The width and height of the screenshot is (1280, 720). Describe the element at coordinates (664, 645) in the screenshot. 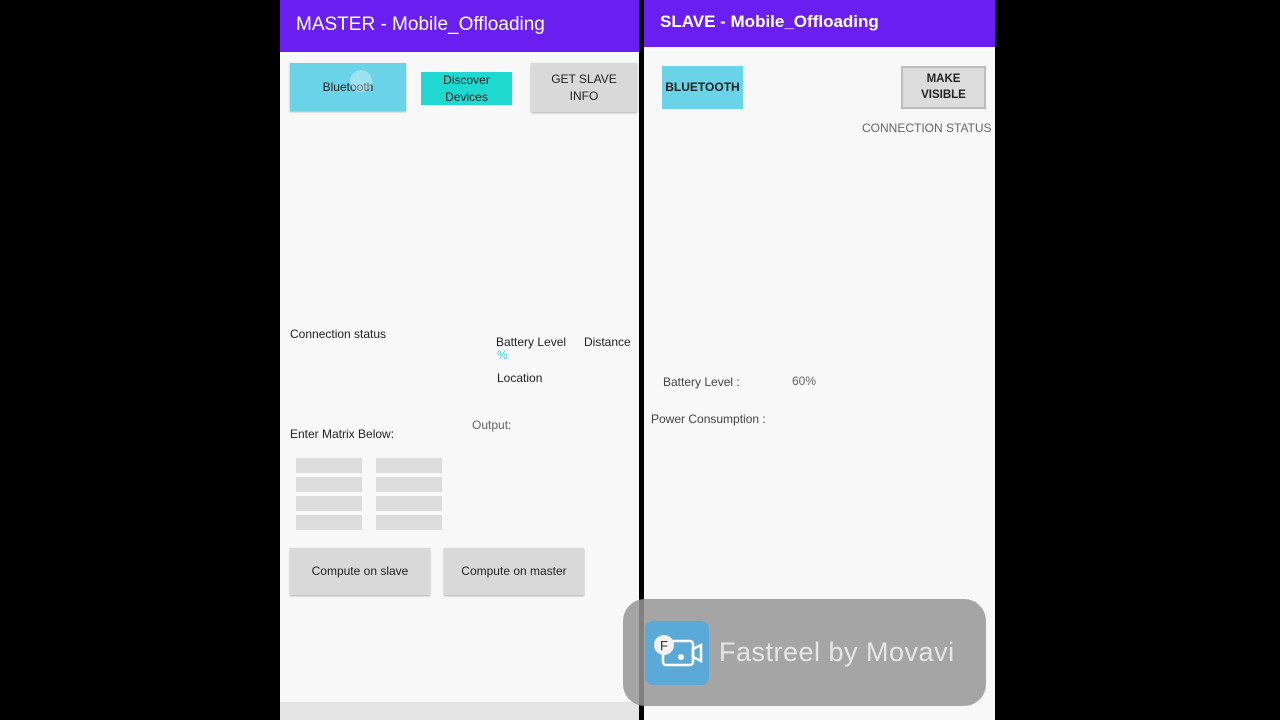

I see `fastreel-logo-letter: F` at that location.